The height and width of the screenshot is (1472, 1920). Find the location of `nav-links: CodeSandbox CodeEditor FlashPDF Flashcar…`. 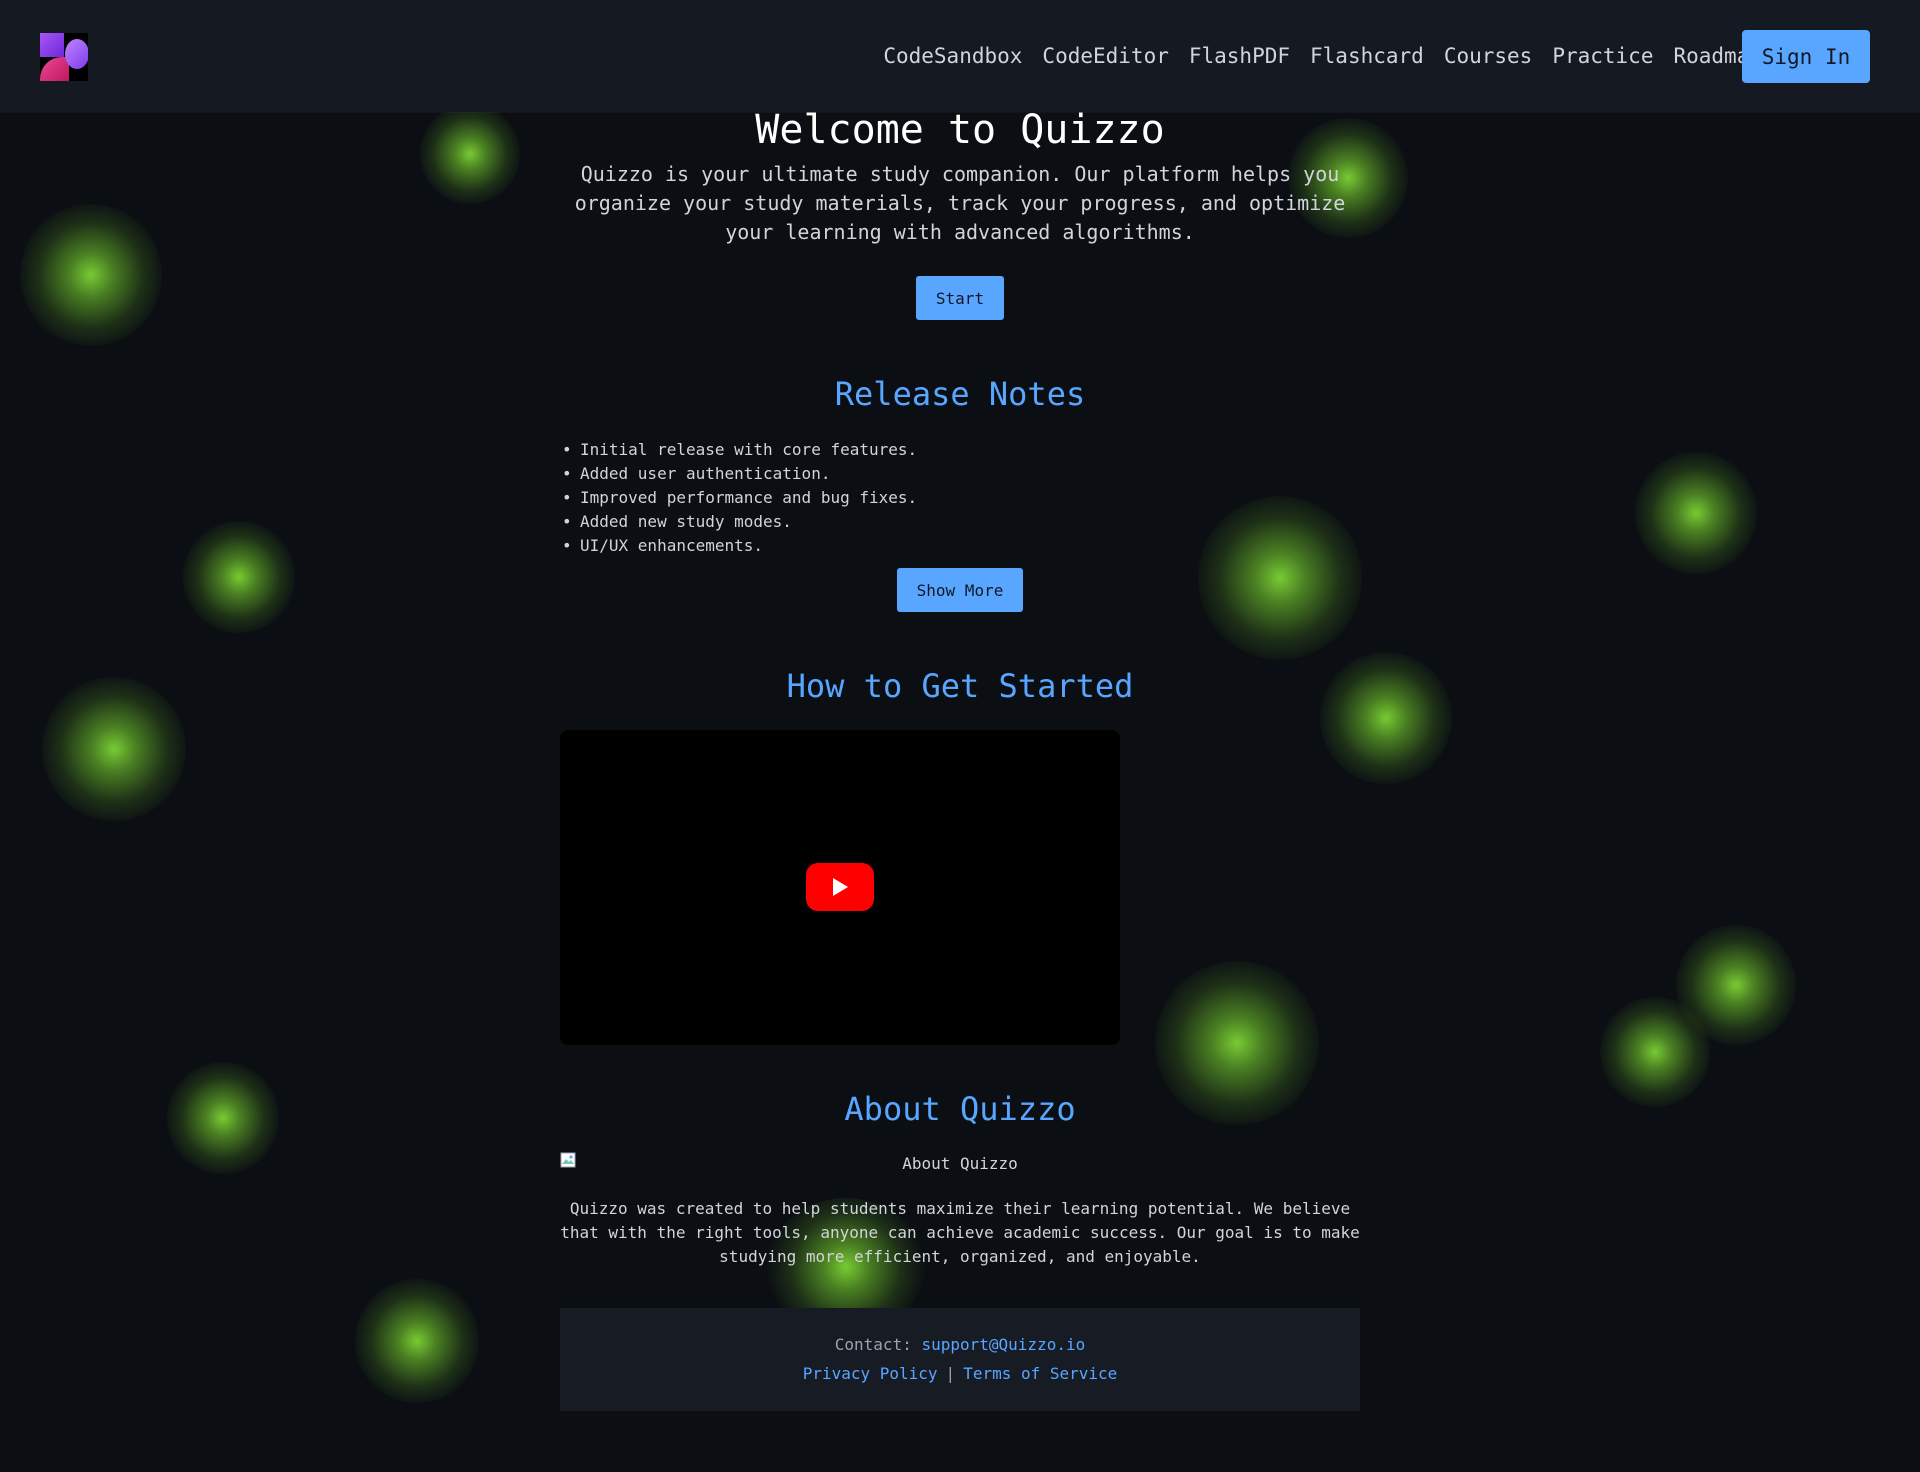

nav-links: CodeSandbox CodeEditor FlashPDF Flashcar… is located at coordinates (1322, 56).